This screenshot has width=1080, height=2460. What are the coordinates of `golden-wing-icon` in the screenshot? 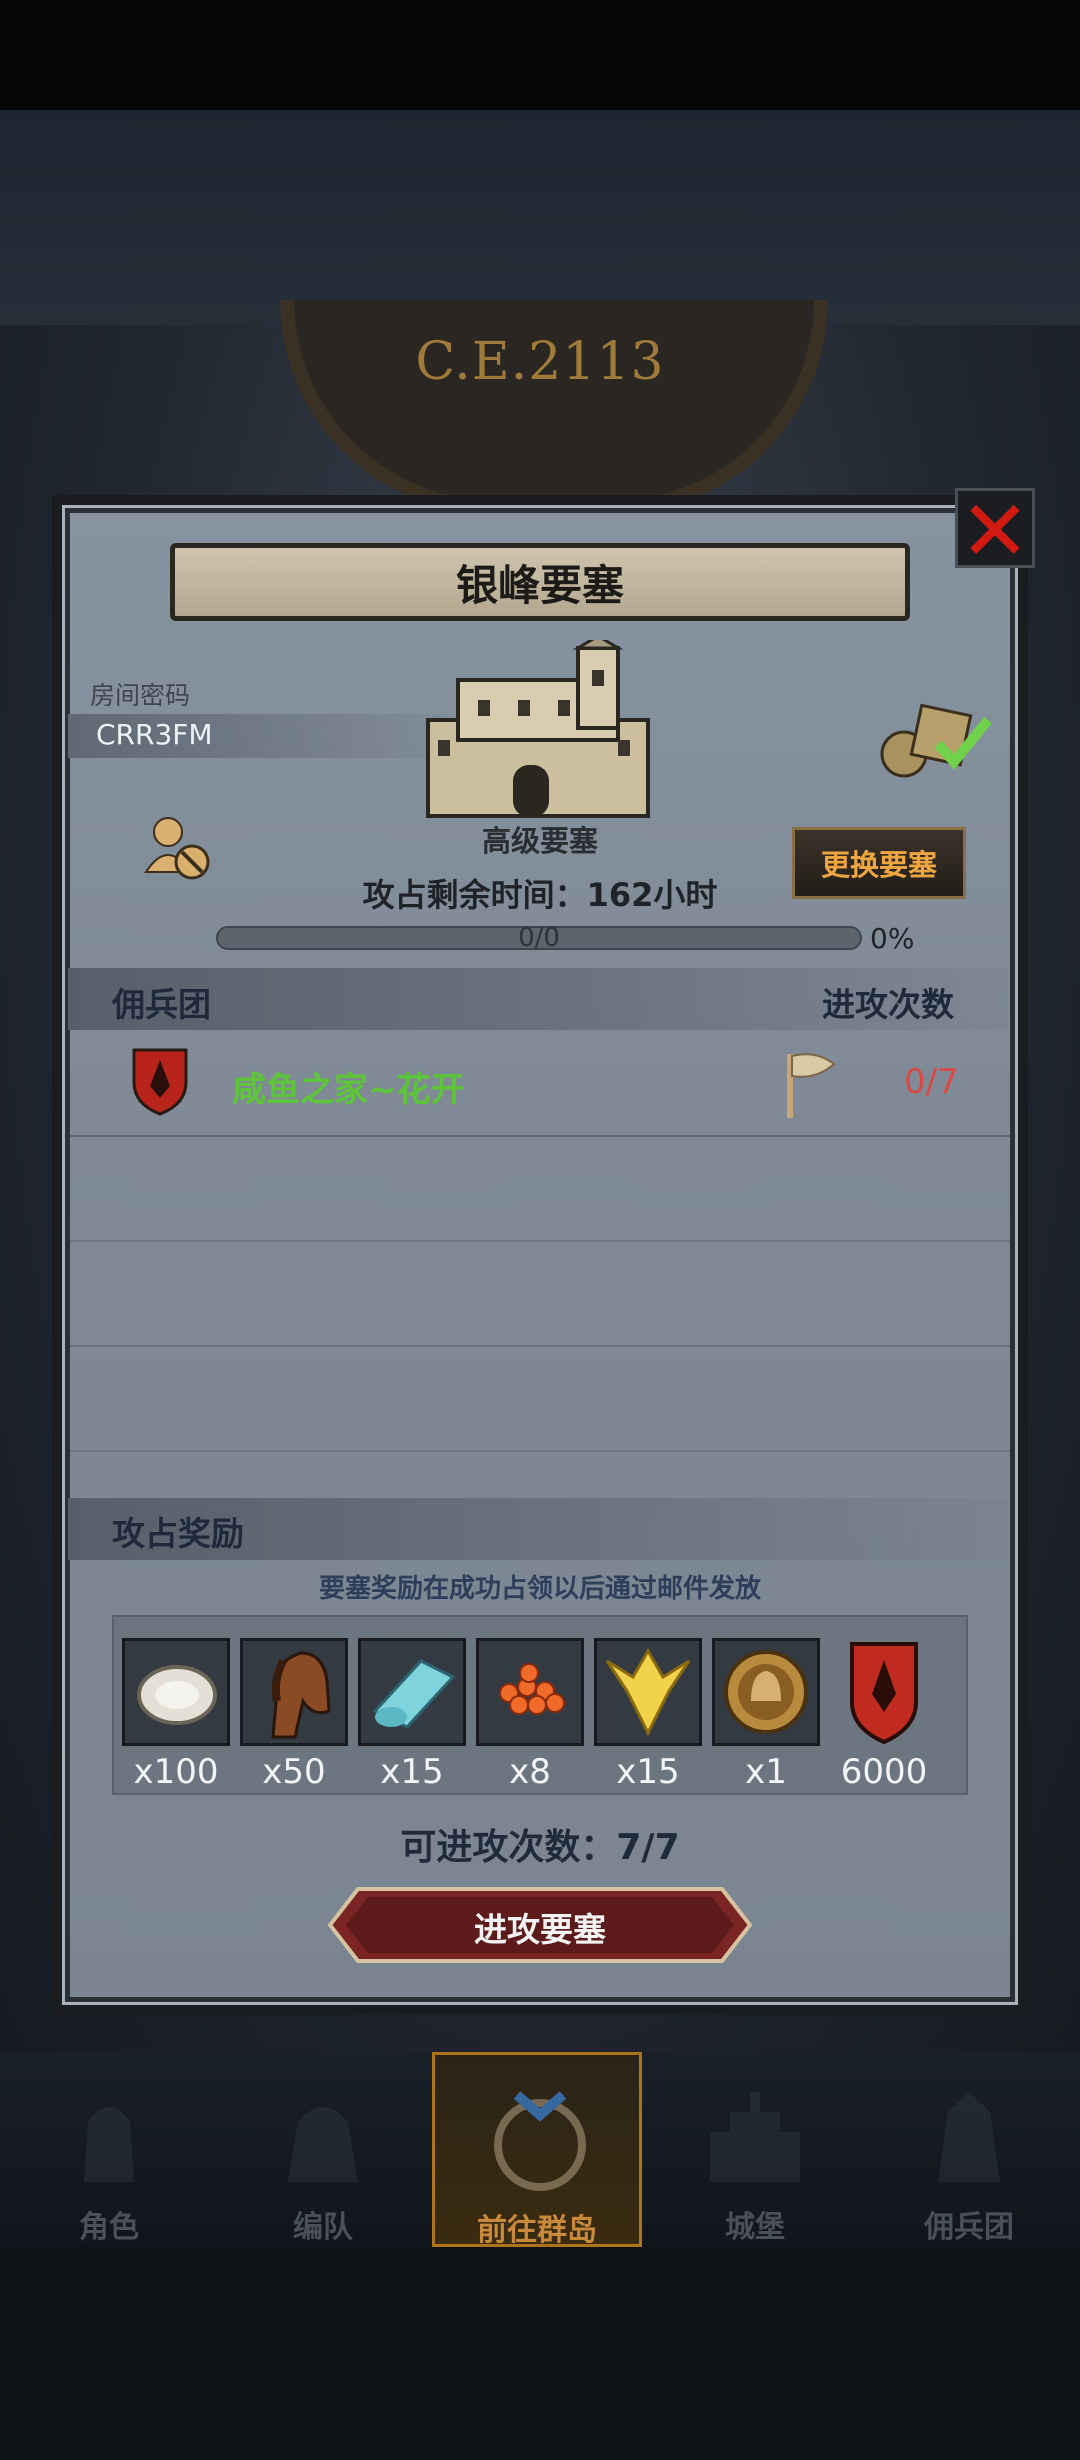 It's located at (648, 1692).